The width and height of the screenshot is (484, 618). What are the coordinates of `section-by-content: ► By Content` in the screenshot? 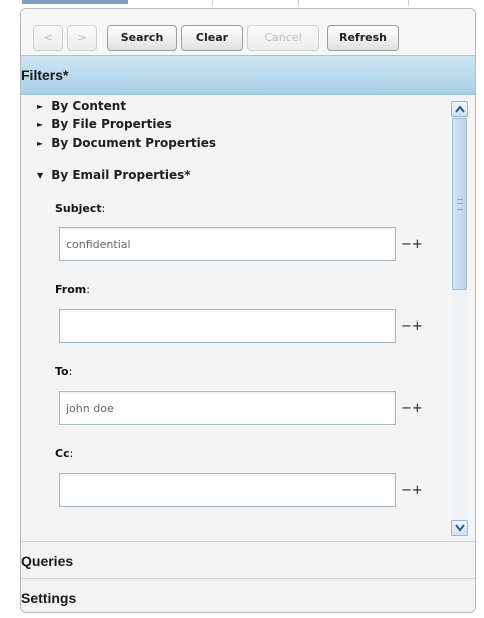 It's located at (81, 106).